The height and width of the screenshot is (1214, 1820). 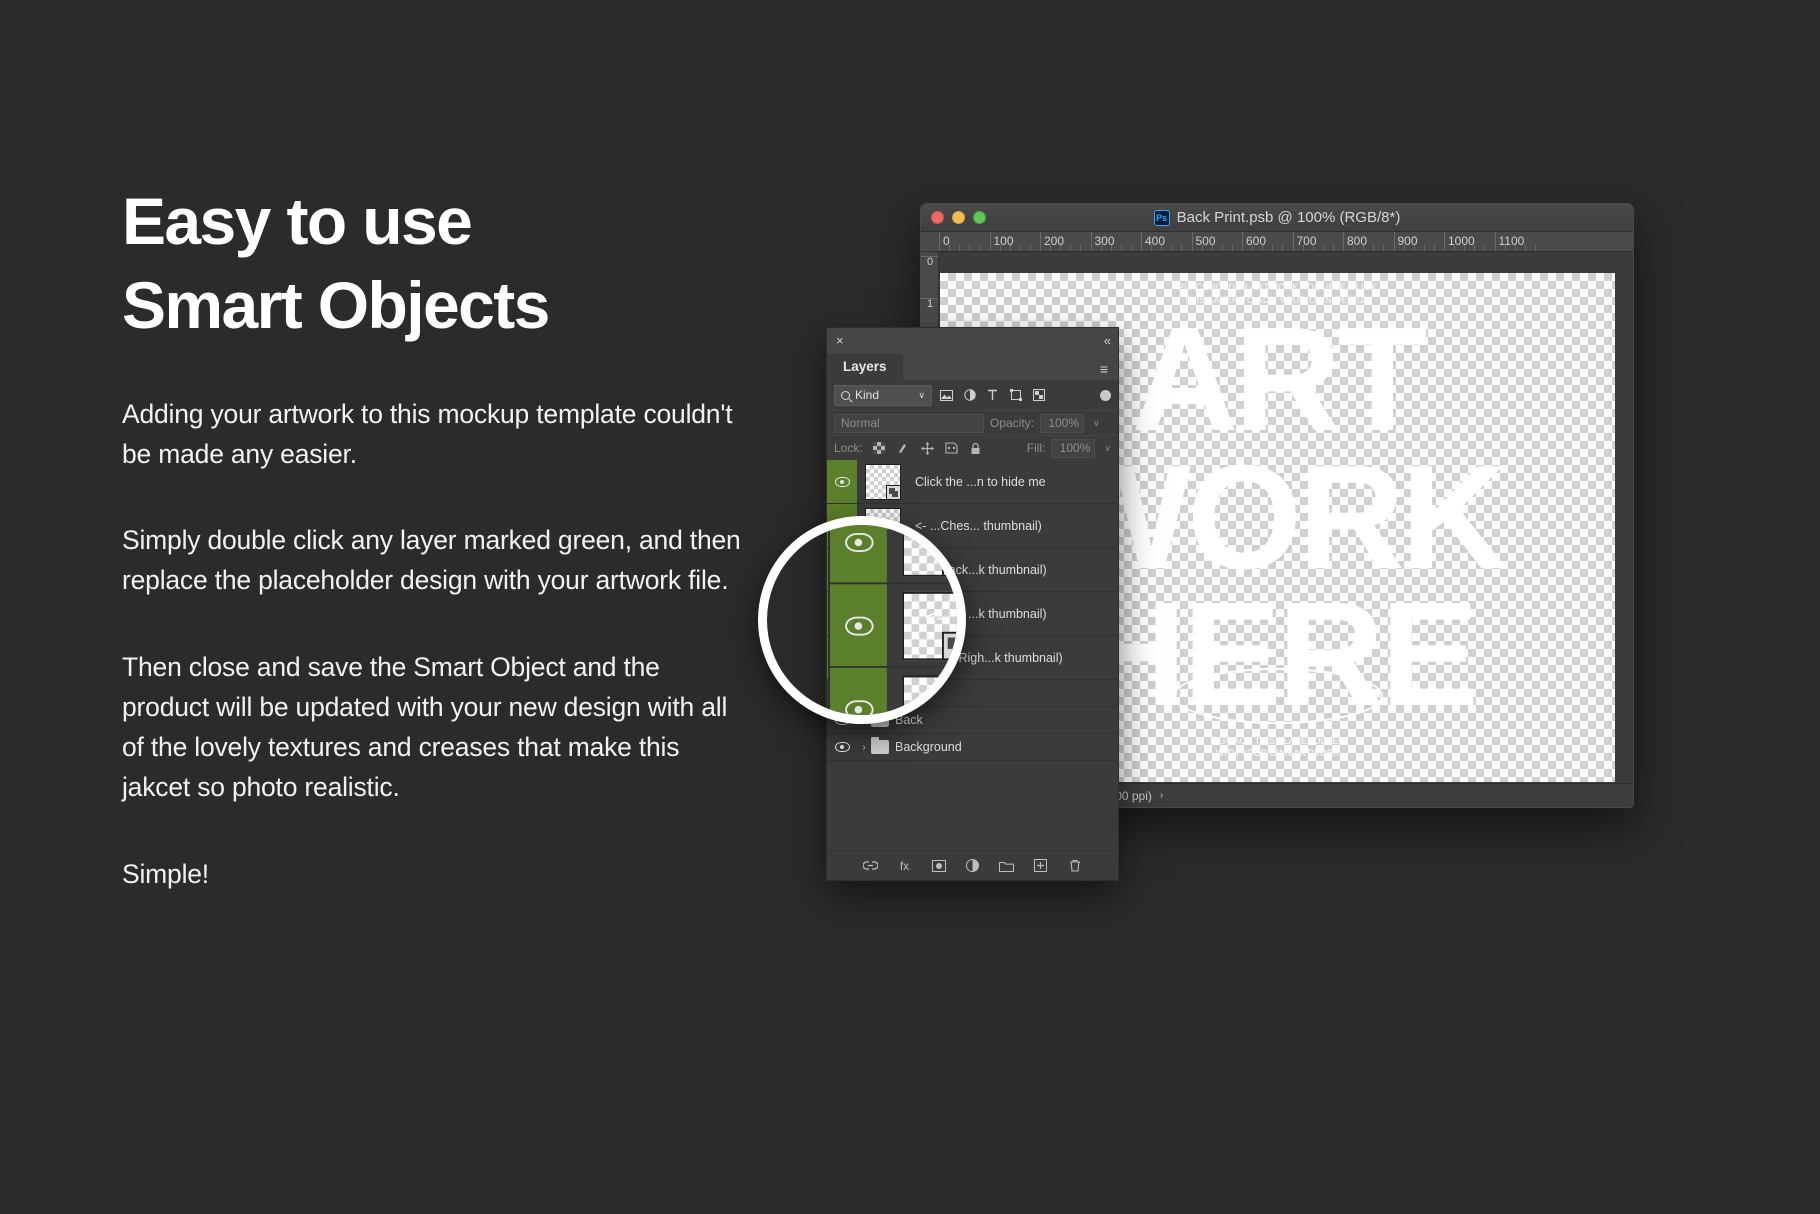 I want to click on window-titlebar: Ps Back Print.psb @ 100% (RGB/8*), so click(x=1277, y=218).